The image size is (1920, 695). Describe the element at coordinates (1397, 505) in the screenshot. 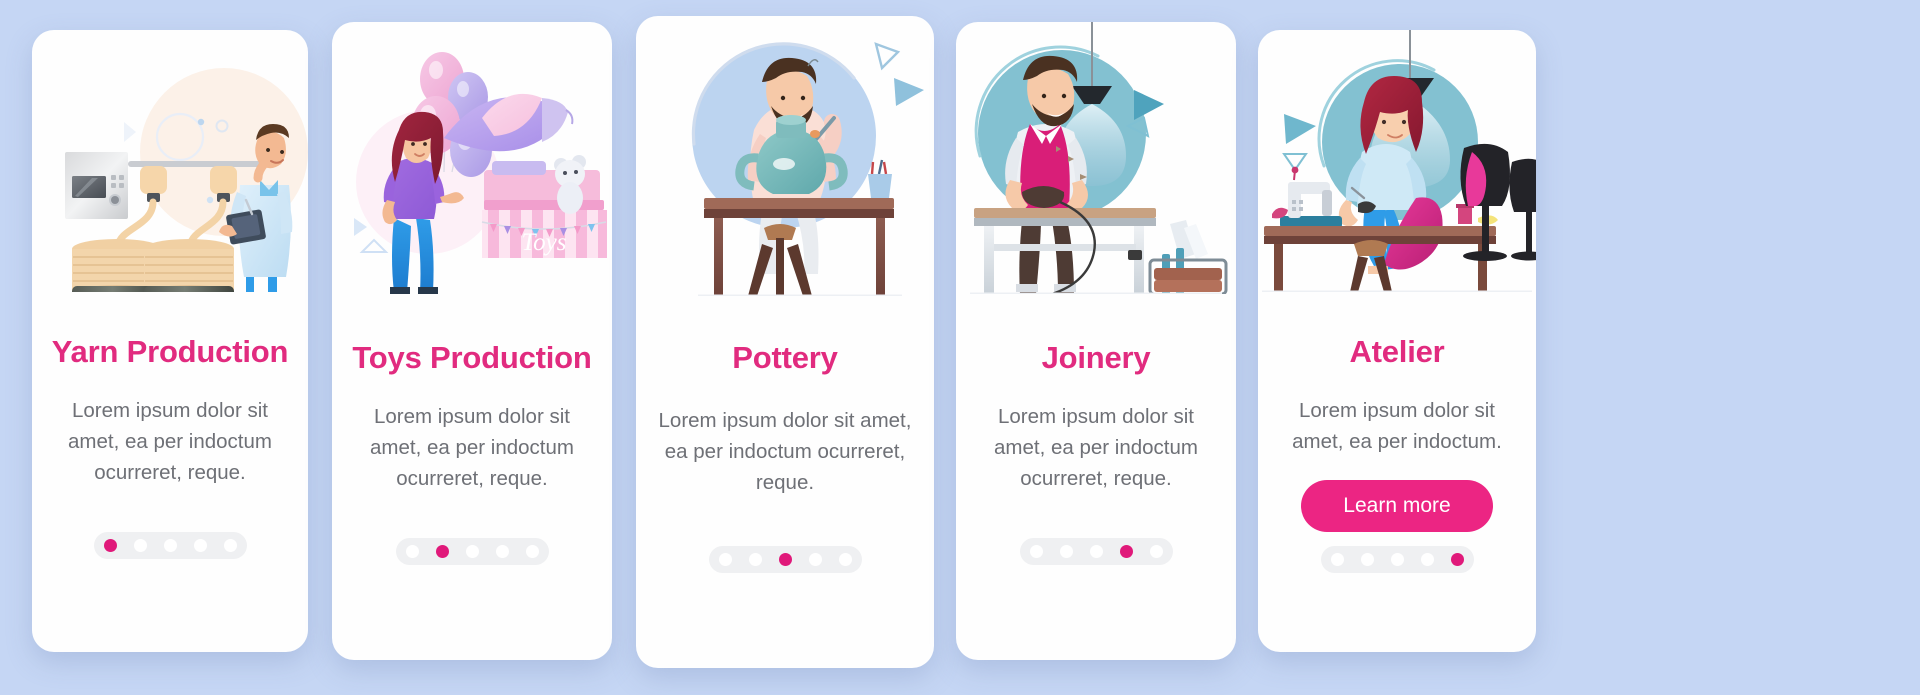

I see `learn-more-button: Learn more` at that location.